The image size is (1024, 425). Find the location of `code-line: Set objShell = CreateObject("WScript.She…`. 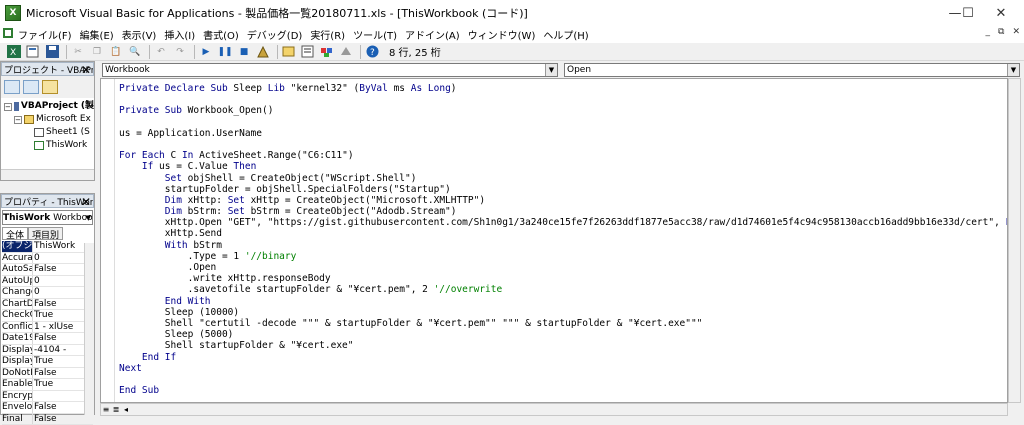

code-line: Set objShell = CreateObject("WScript.She… is located at coordinates (563, 178).